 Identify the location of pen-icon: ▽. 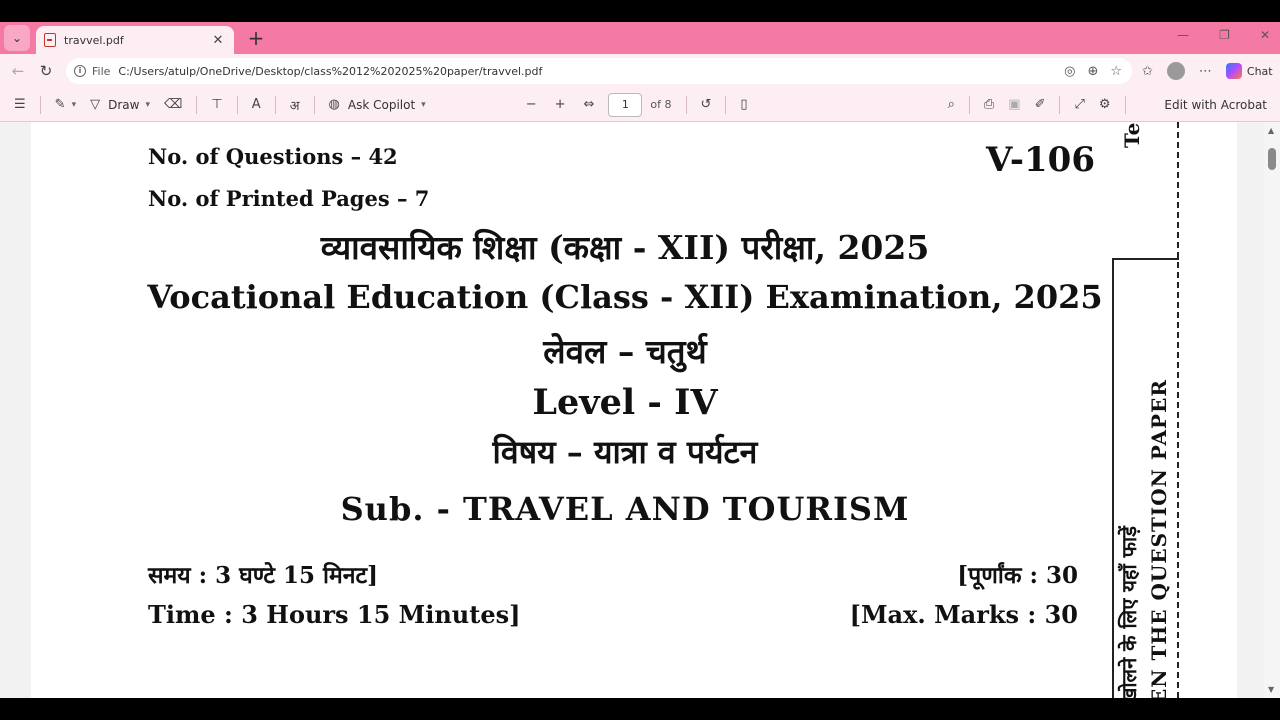
(95, 104).